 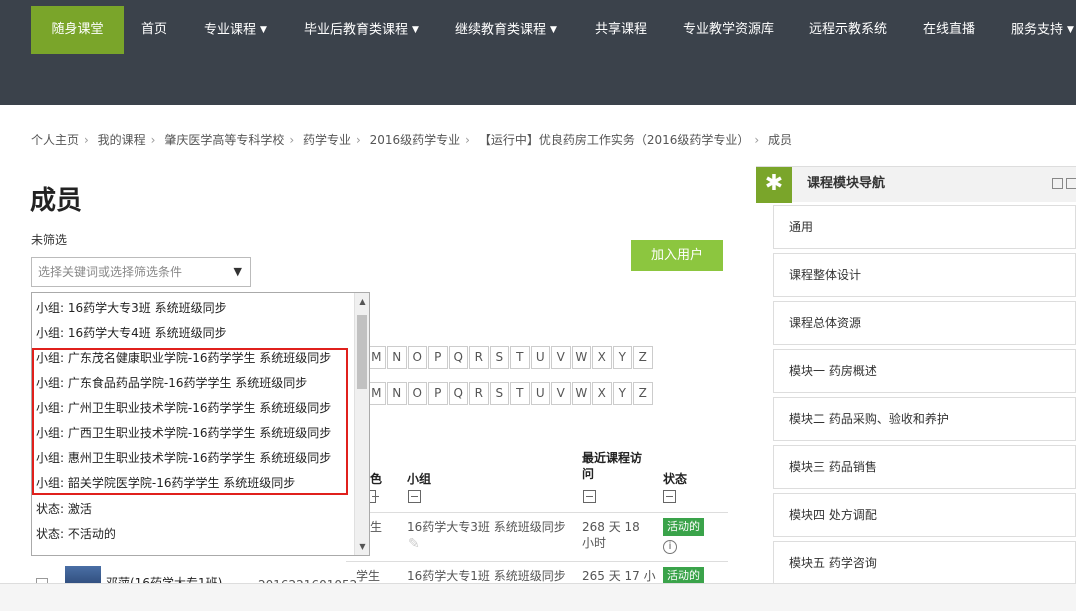 What do you see at coordinates (538, 597) in the screenshot?
I see `bottom-scroll-bar` at bounding box center [538, 597].